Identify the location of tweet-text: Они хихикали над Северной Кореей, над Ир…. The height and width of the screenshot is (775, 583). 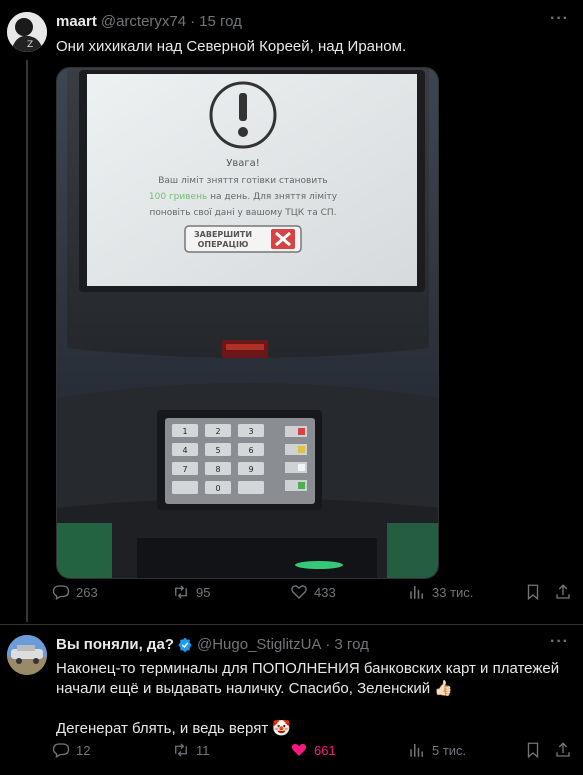
(231, 46).